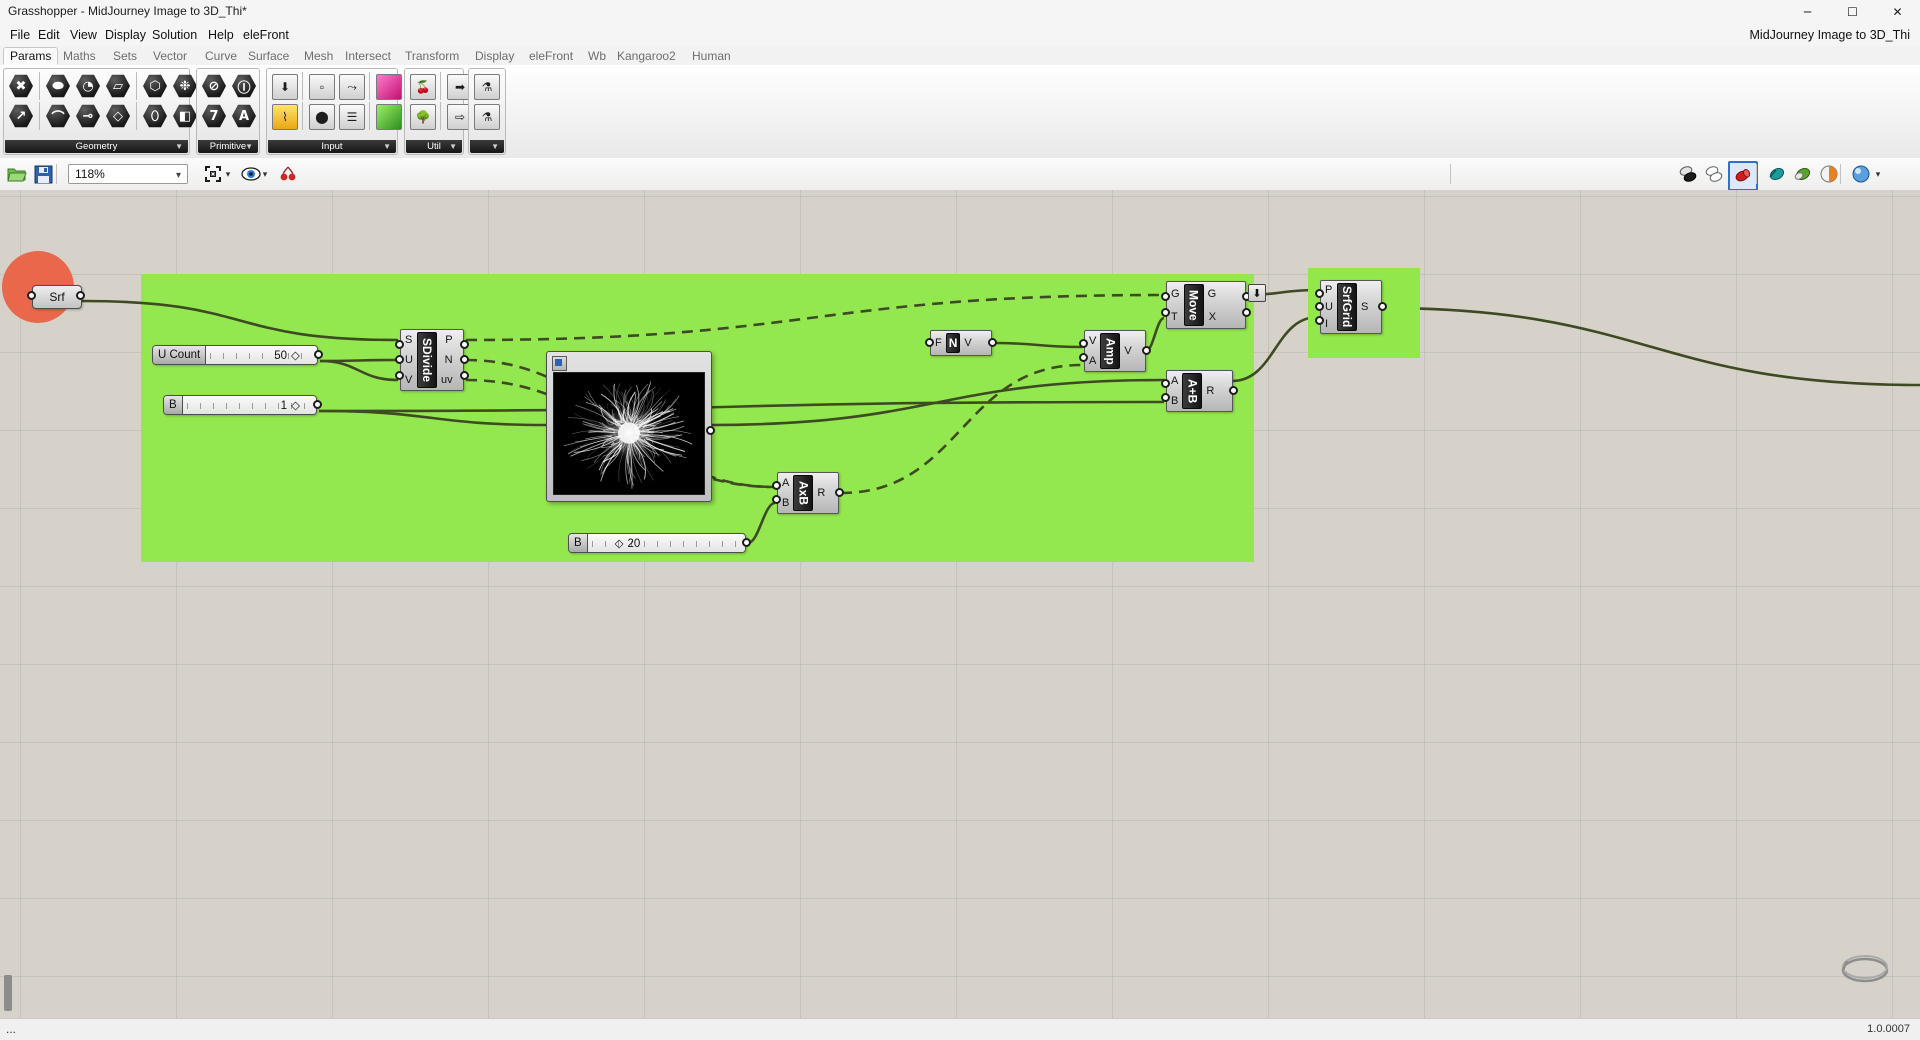  What do you see at coordinates (776, 499) in the screenshot?
I see `cross-product-component-input-port-b` at bounding box center [776, 499].